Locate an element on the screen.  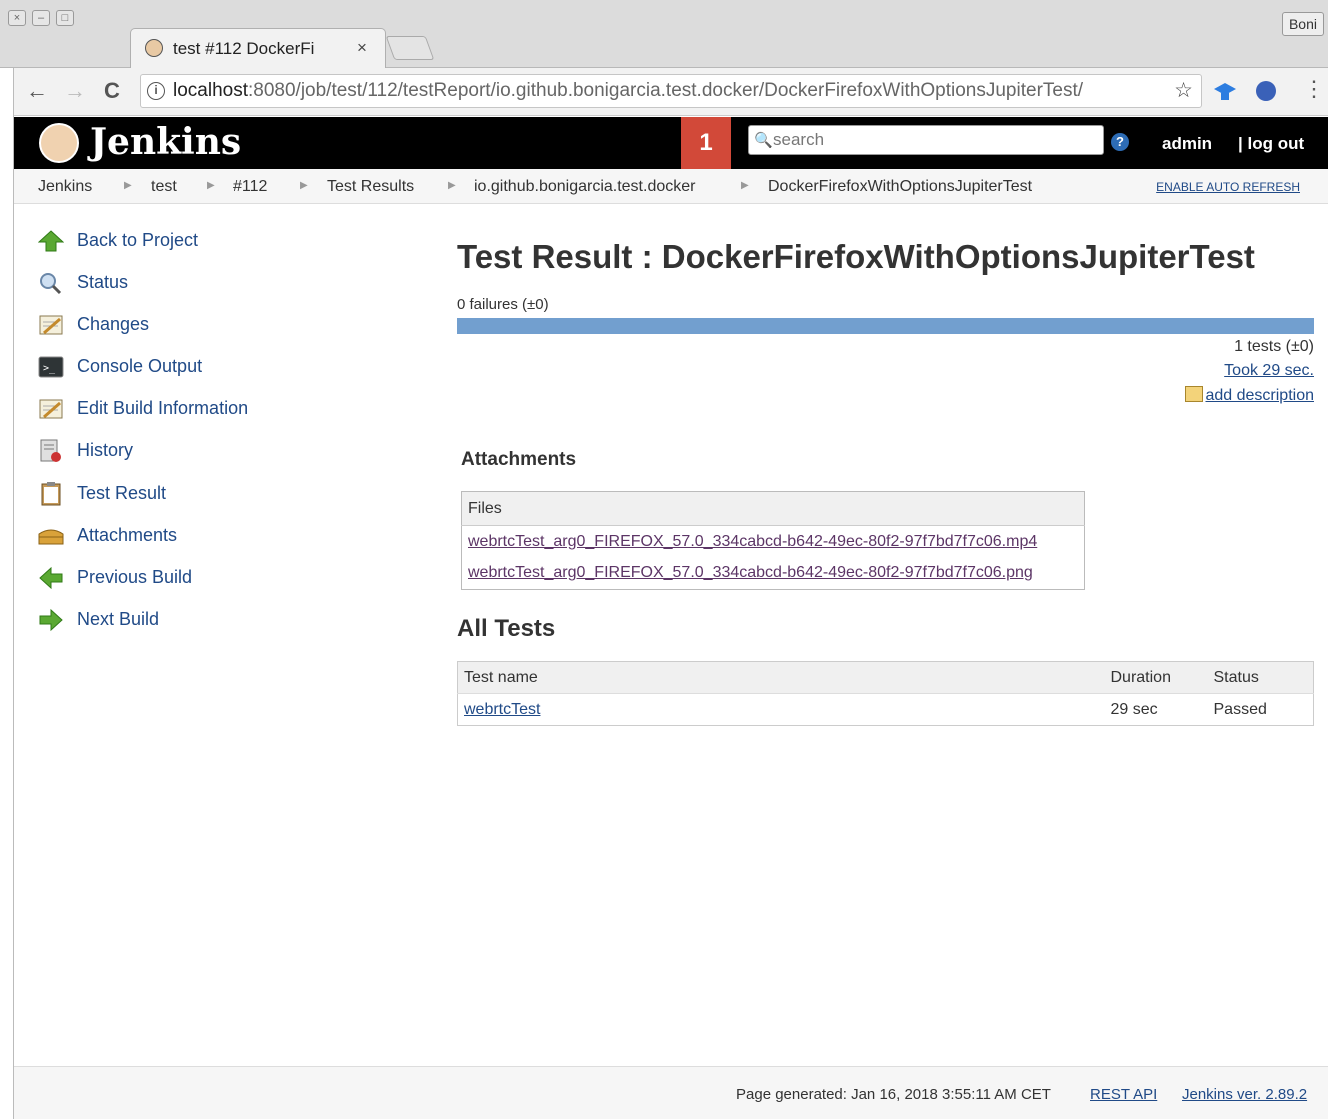
test-name-column-header: Test name is located at coordinates (784, 677).